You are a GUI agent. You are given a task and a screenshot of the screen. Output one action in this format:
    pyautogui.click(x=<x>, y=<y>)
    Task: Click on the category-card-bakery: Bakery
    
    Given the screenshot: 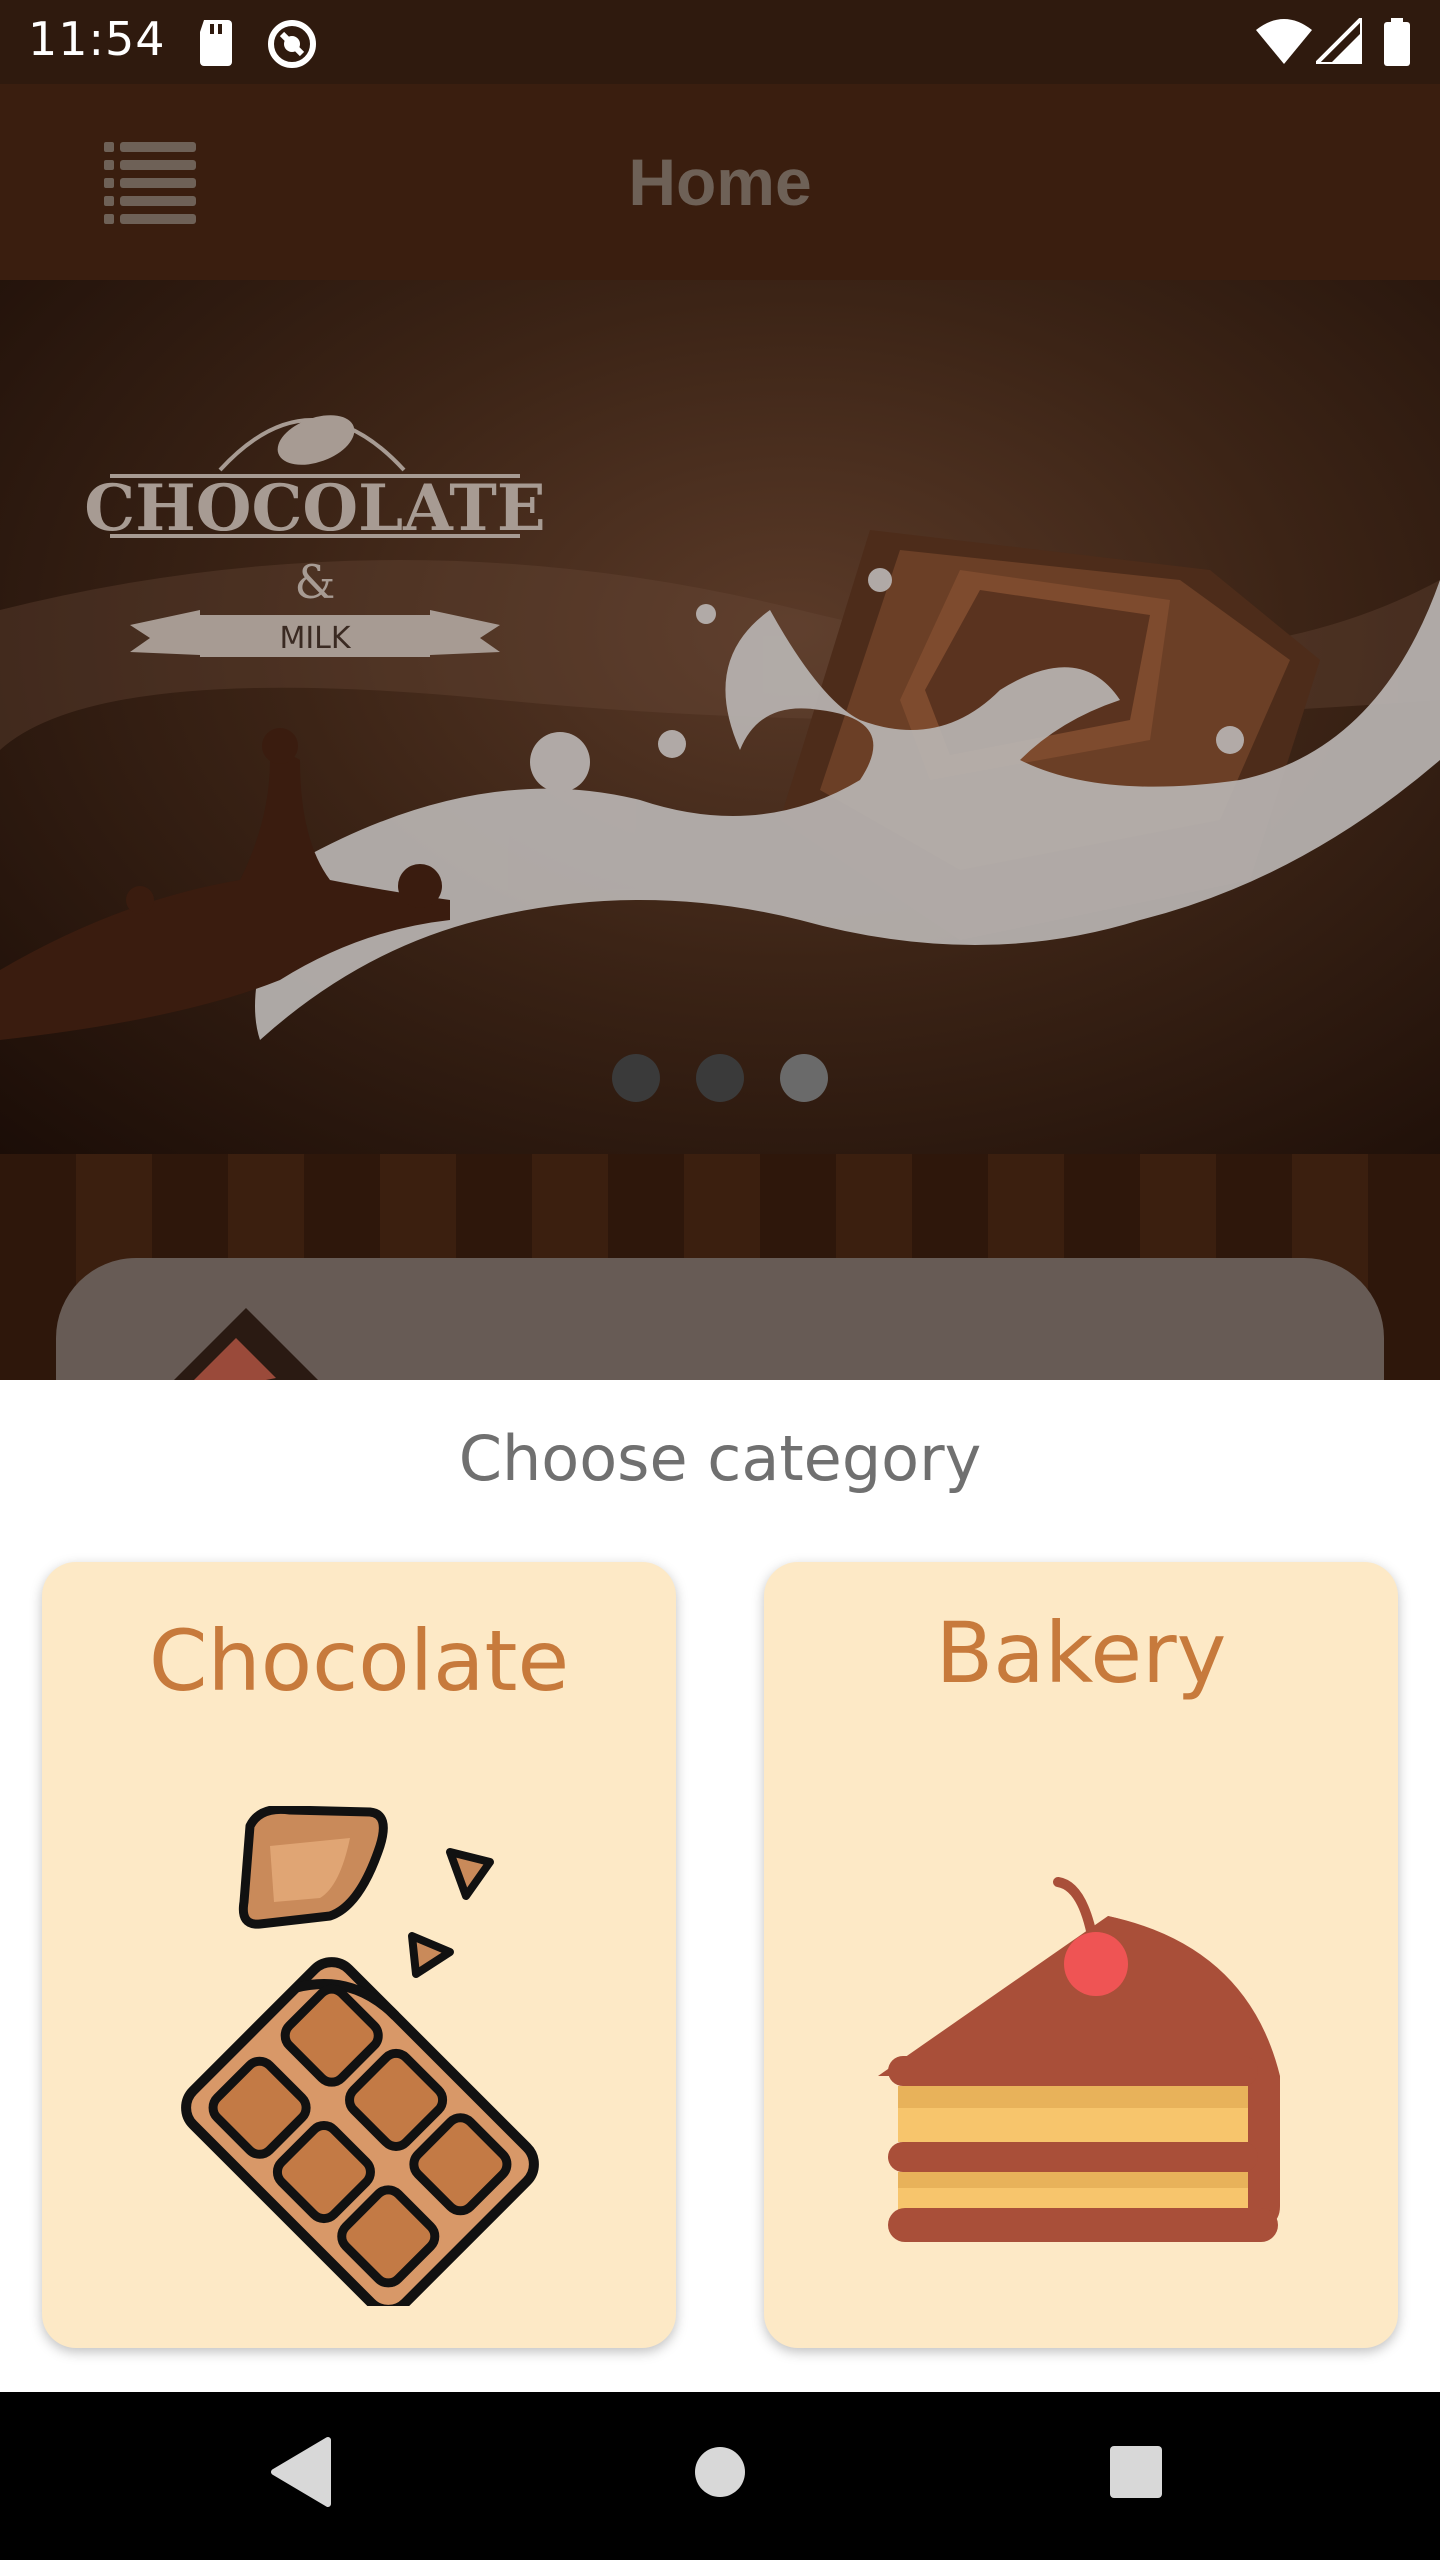 What is the action you would take?
    pyautogui.click(x=1081, y=1955)
    